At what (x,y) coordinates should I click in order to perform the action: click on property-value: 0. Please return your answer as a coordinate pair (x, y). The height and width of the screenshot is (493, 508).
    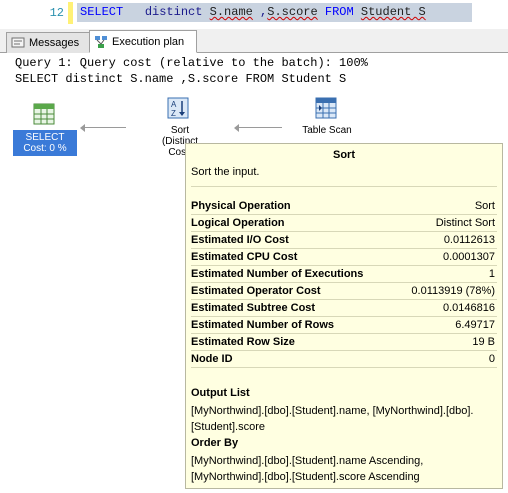
    Looking at the image, I should click on (491, 359).